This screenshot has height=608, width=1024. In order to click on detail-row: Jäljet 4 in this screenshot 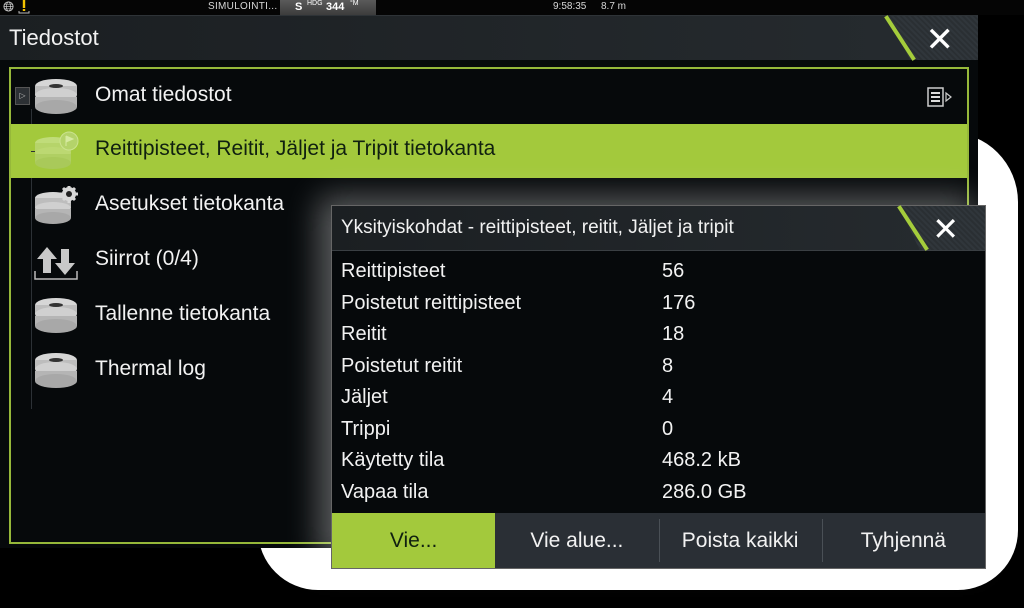, I will do `click(658, 400)`.